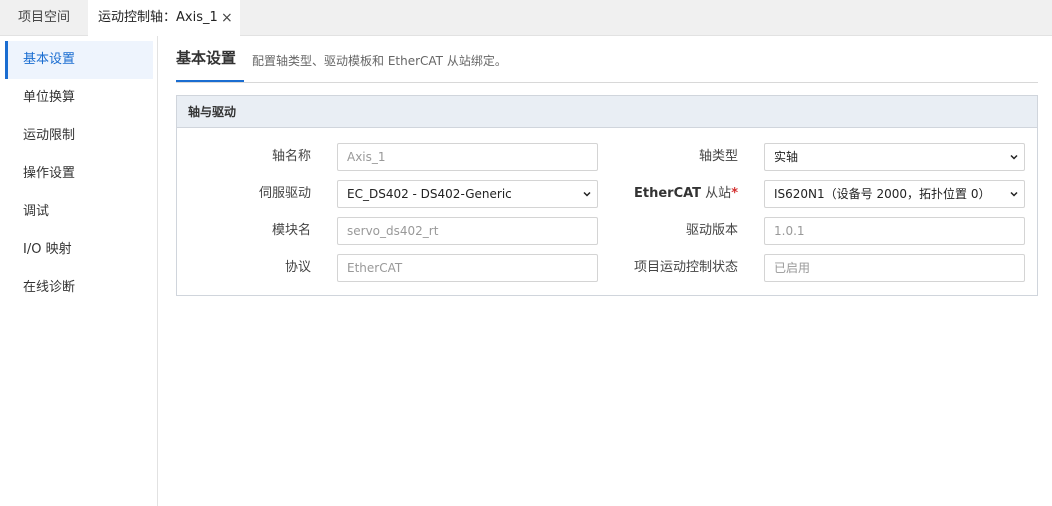  Describe the element at coordinates (467, 268) in the screenshot. I see `protocol-field: EtherCAT` at that location.